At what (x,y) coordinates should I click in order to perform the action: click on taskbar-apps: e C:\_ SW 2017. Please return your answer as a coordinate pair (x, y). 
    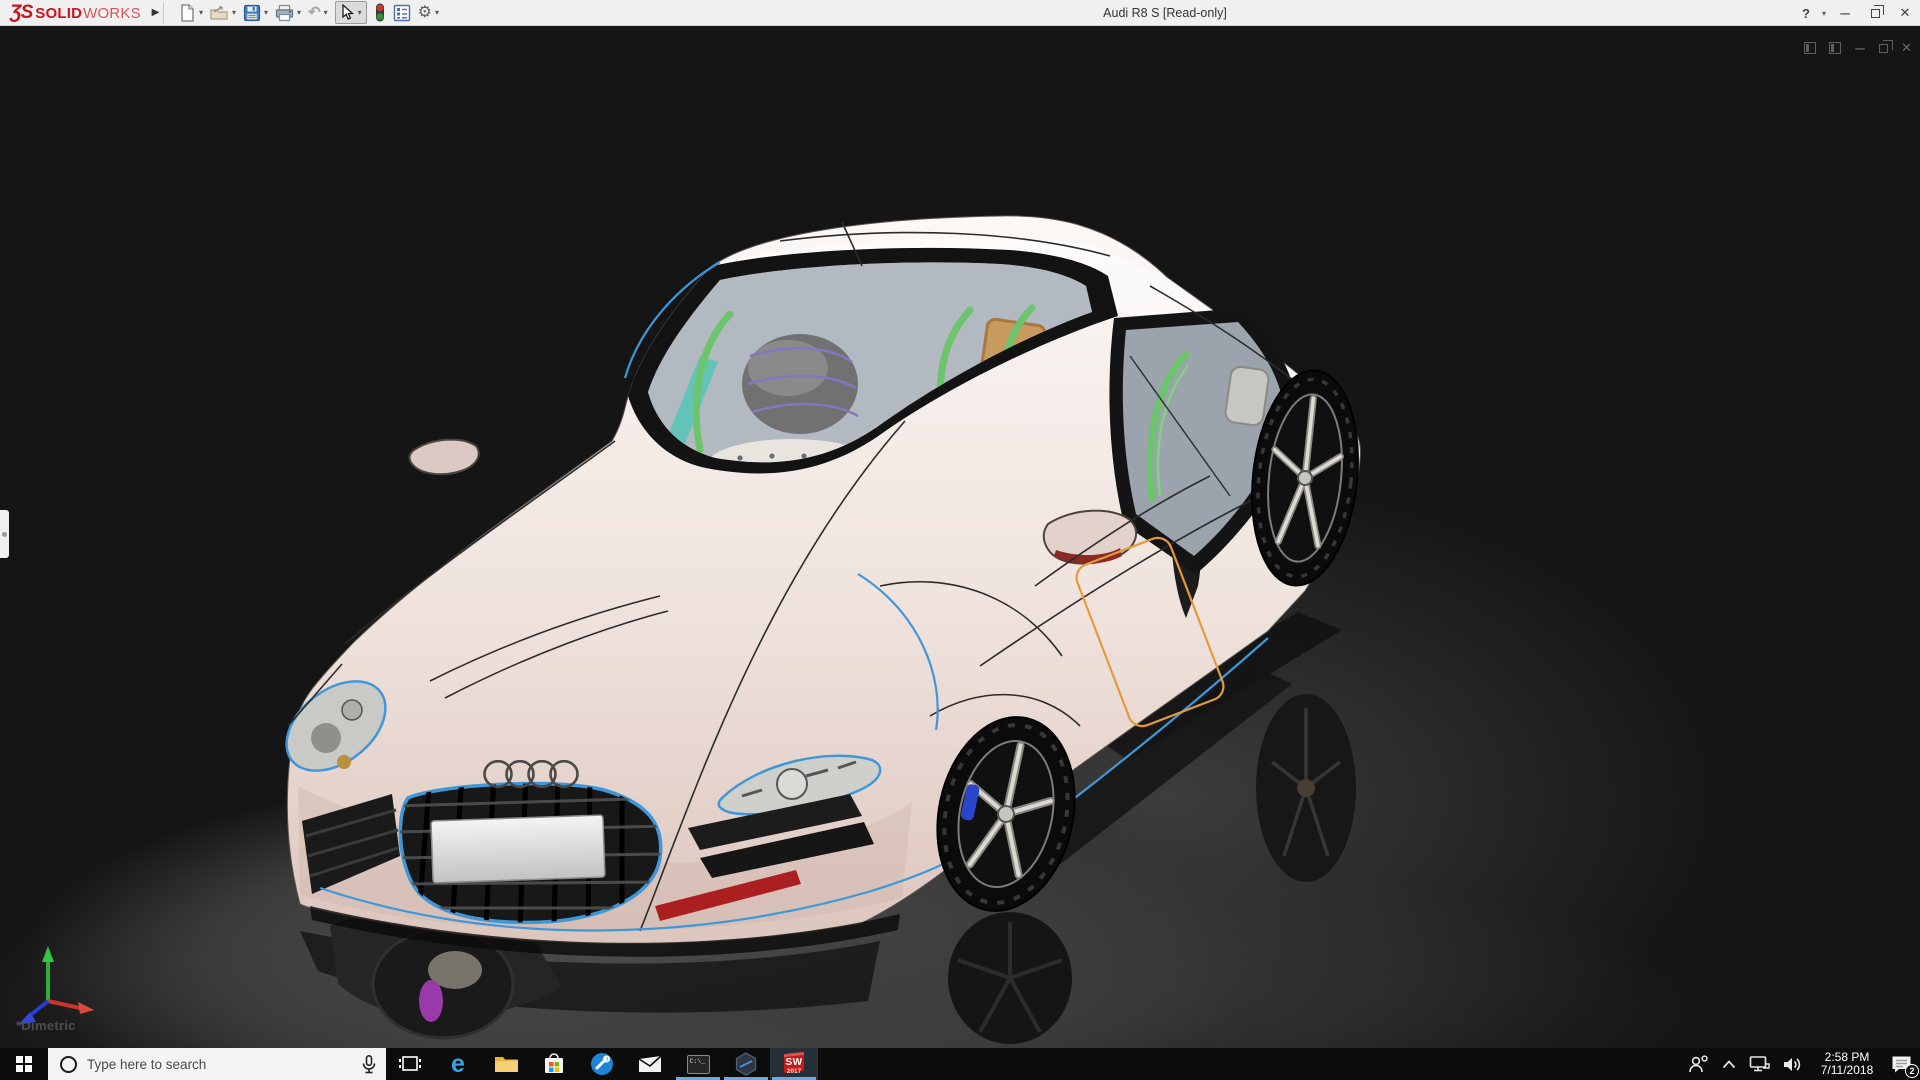
    Looking at the image, I should click on (602, 1064).